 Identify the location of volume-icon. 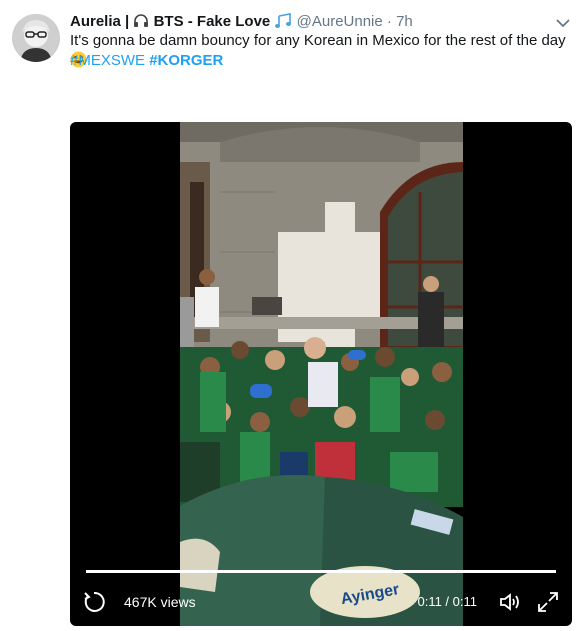
(510, 602).